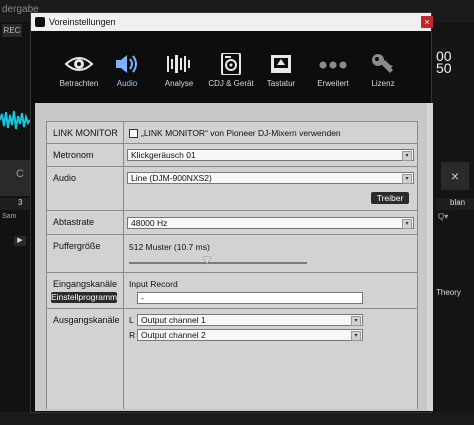 The height and width of the screenshot is (425, 474). I want to click on row-metronom: Metronom Klickgeräusch 01 ▾, so click(232, 155).